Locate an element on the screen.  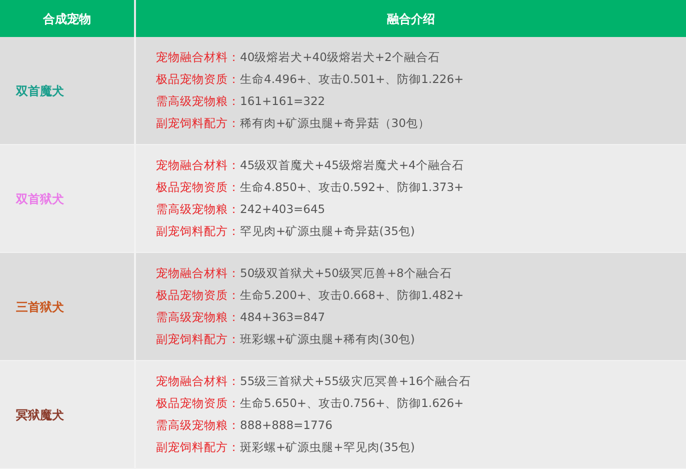
pet-name: 双首狱犬 is located at coordinates (40, 199).